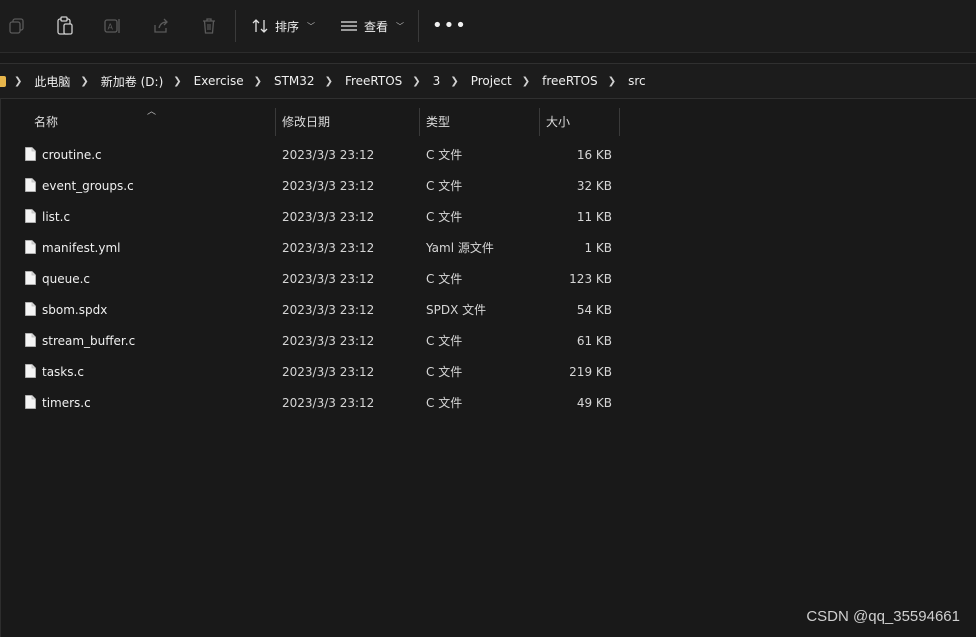  What do you see at coordinates (65, 26) in the screenshot?
I see `paste-icon` at bounding box center [65, 26].